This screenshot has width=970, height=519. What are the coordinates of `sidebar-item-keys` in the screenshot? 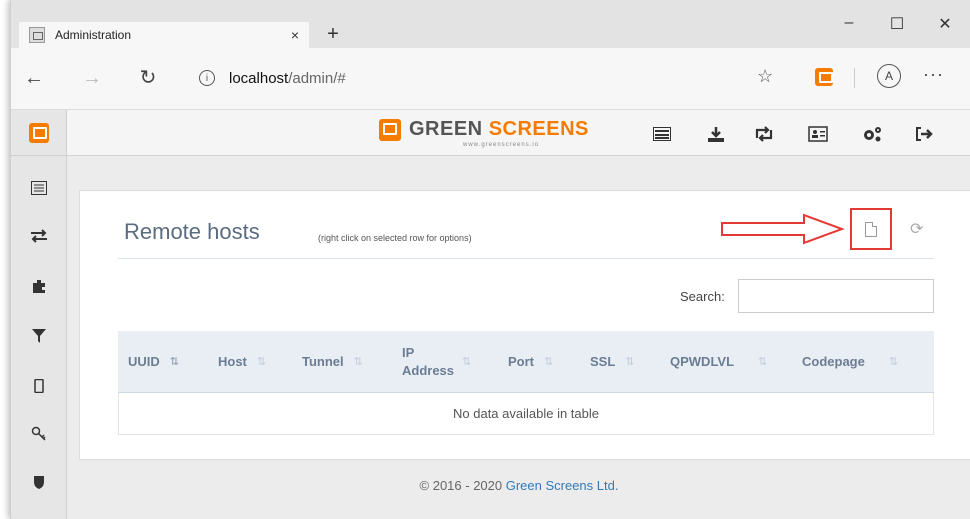 It's located at (39, 434).